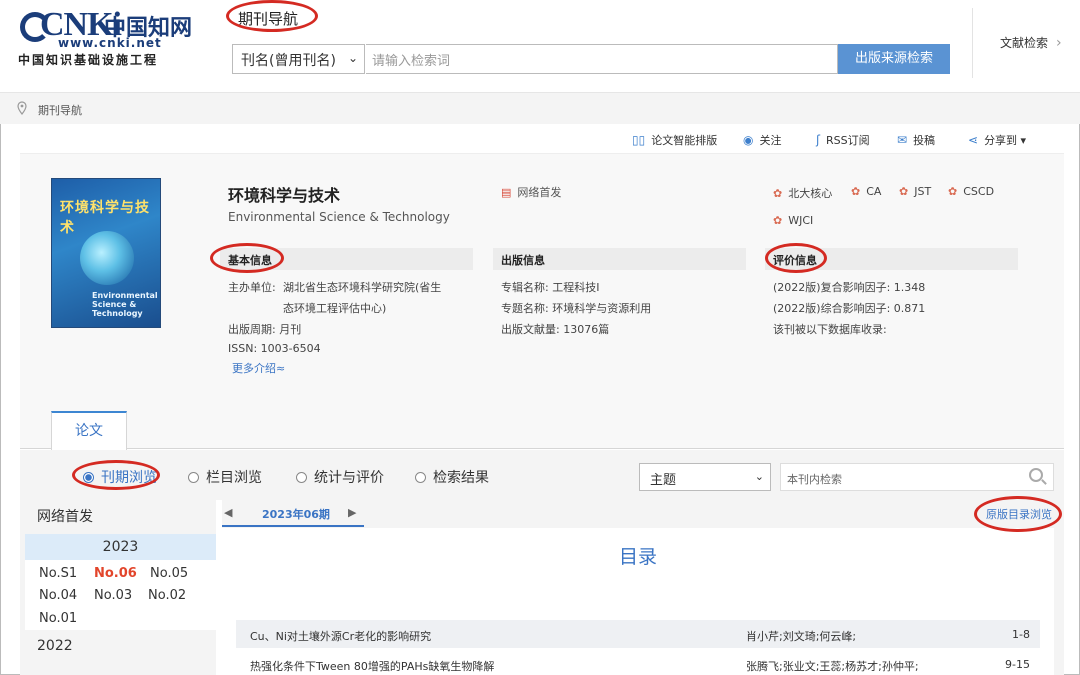  I want to click on badge-cscd: ✿ CSCD, so click(971, 191).